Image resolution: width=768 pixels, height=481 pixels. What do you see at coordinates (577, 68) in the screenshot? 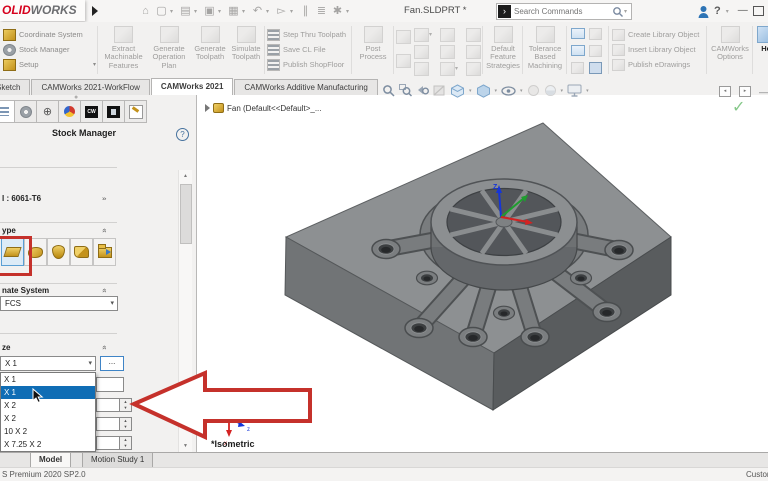
I see `message-window-icon` at bounding box center [577, 68].